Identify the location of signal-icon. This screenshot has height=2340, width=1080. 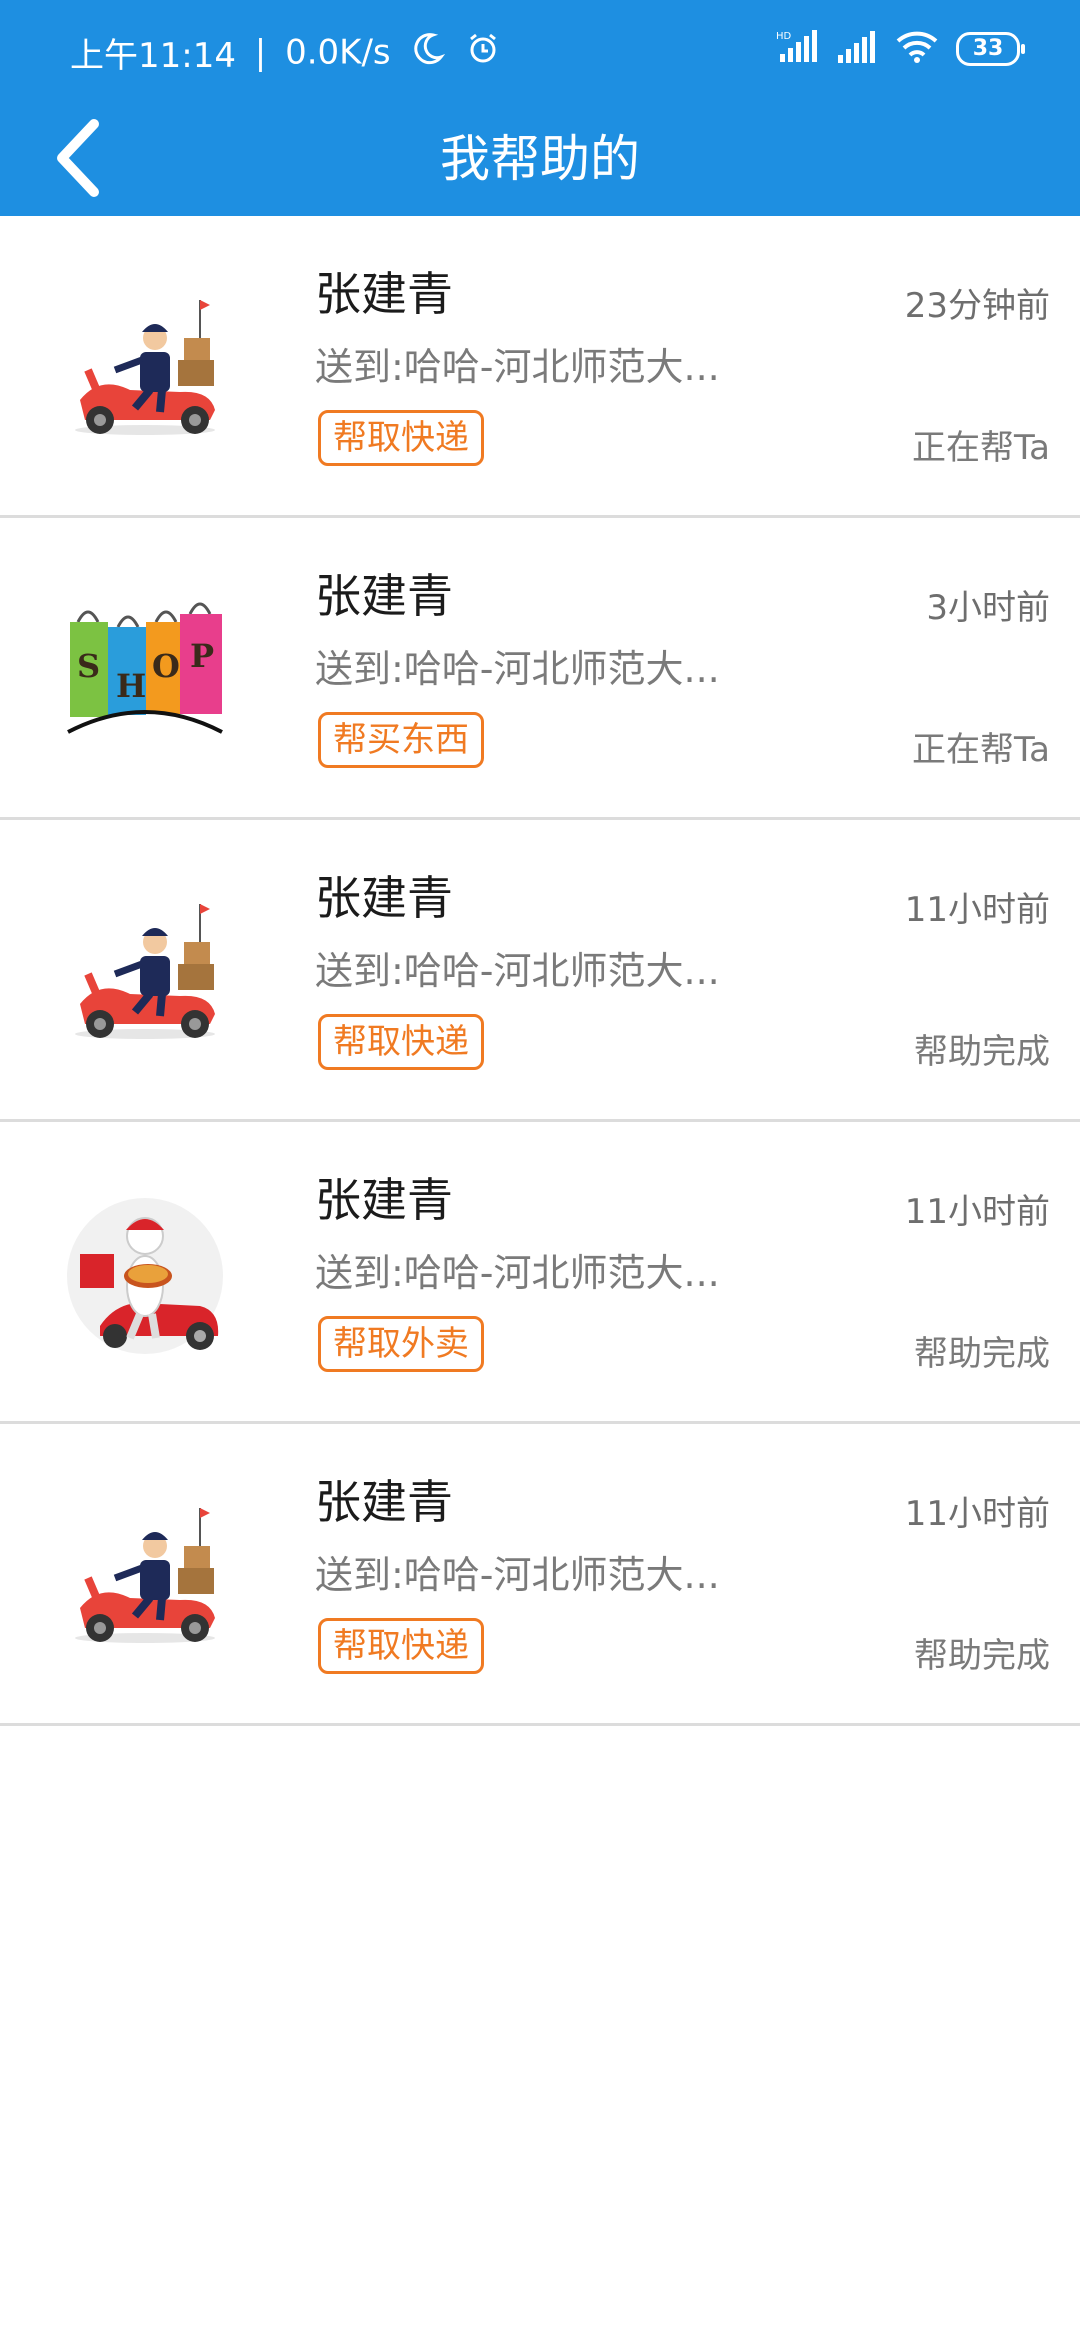
(858, 49).